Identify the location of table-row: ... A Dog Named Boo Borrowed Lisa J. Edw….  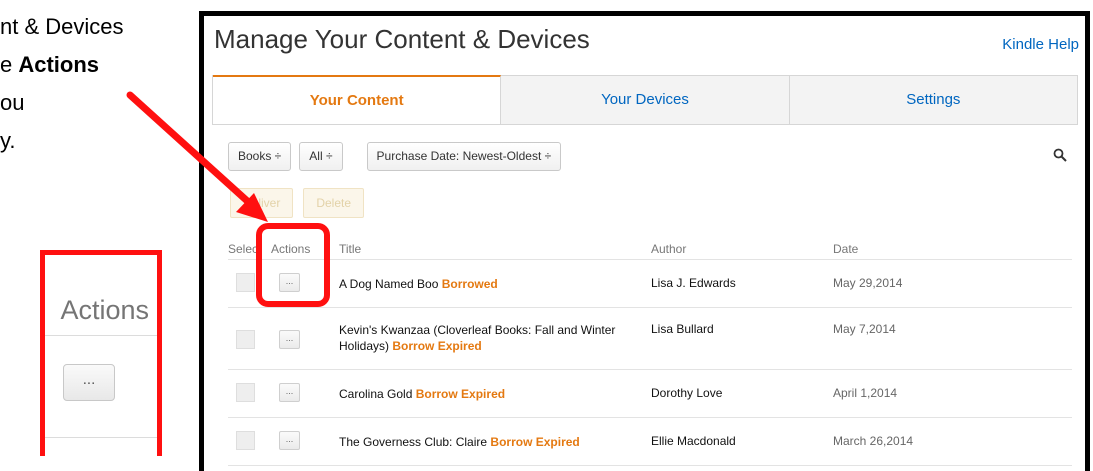
(650, 284).